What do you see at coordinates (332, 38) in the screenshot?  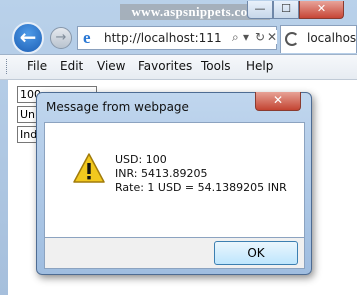 I see `tab-label: localhos` at bounding box center [332, 38].